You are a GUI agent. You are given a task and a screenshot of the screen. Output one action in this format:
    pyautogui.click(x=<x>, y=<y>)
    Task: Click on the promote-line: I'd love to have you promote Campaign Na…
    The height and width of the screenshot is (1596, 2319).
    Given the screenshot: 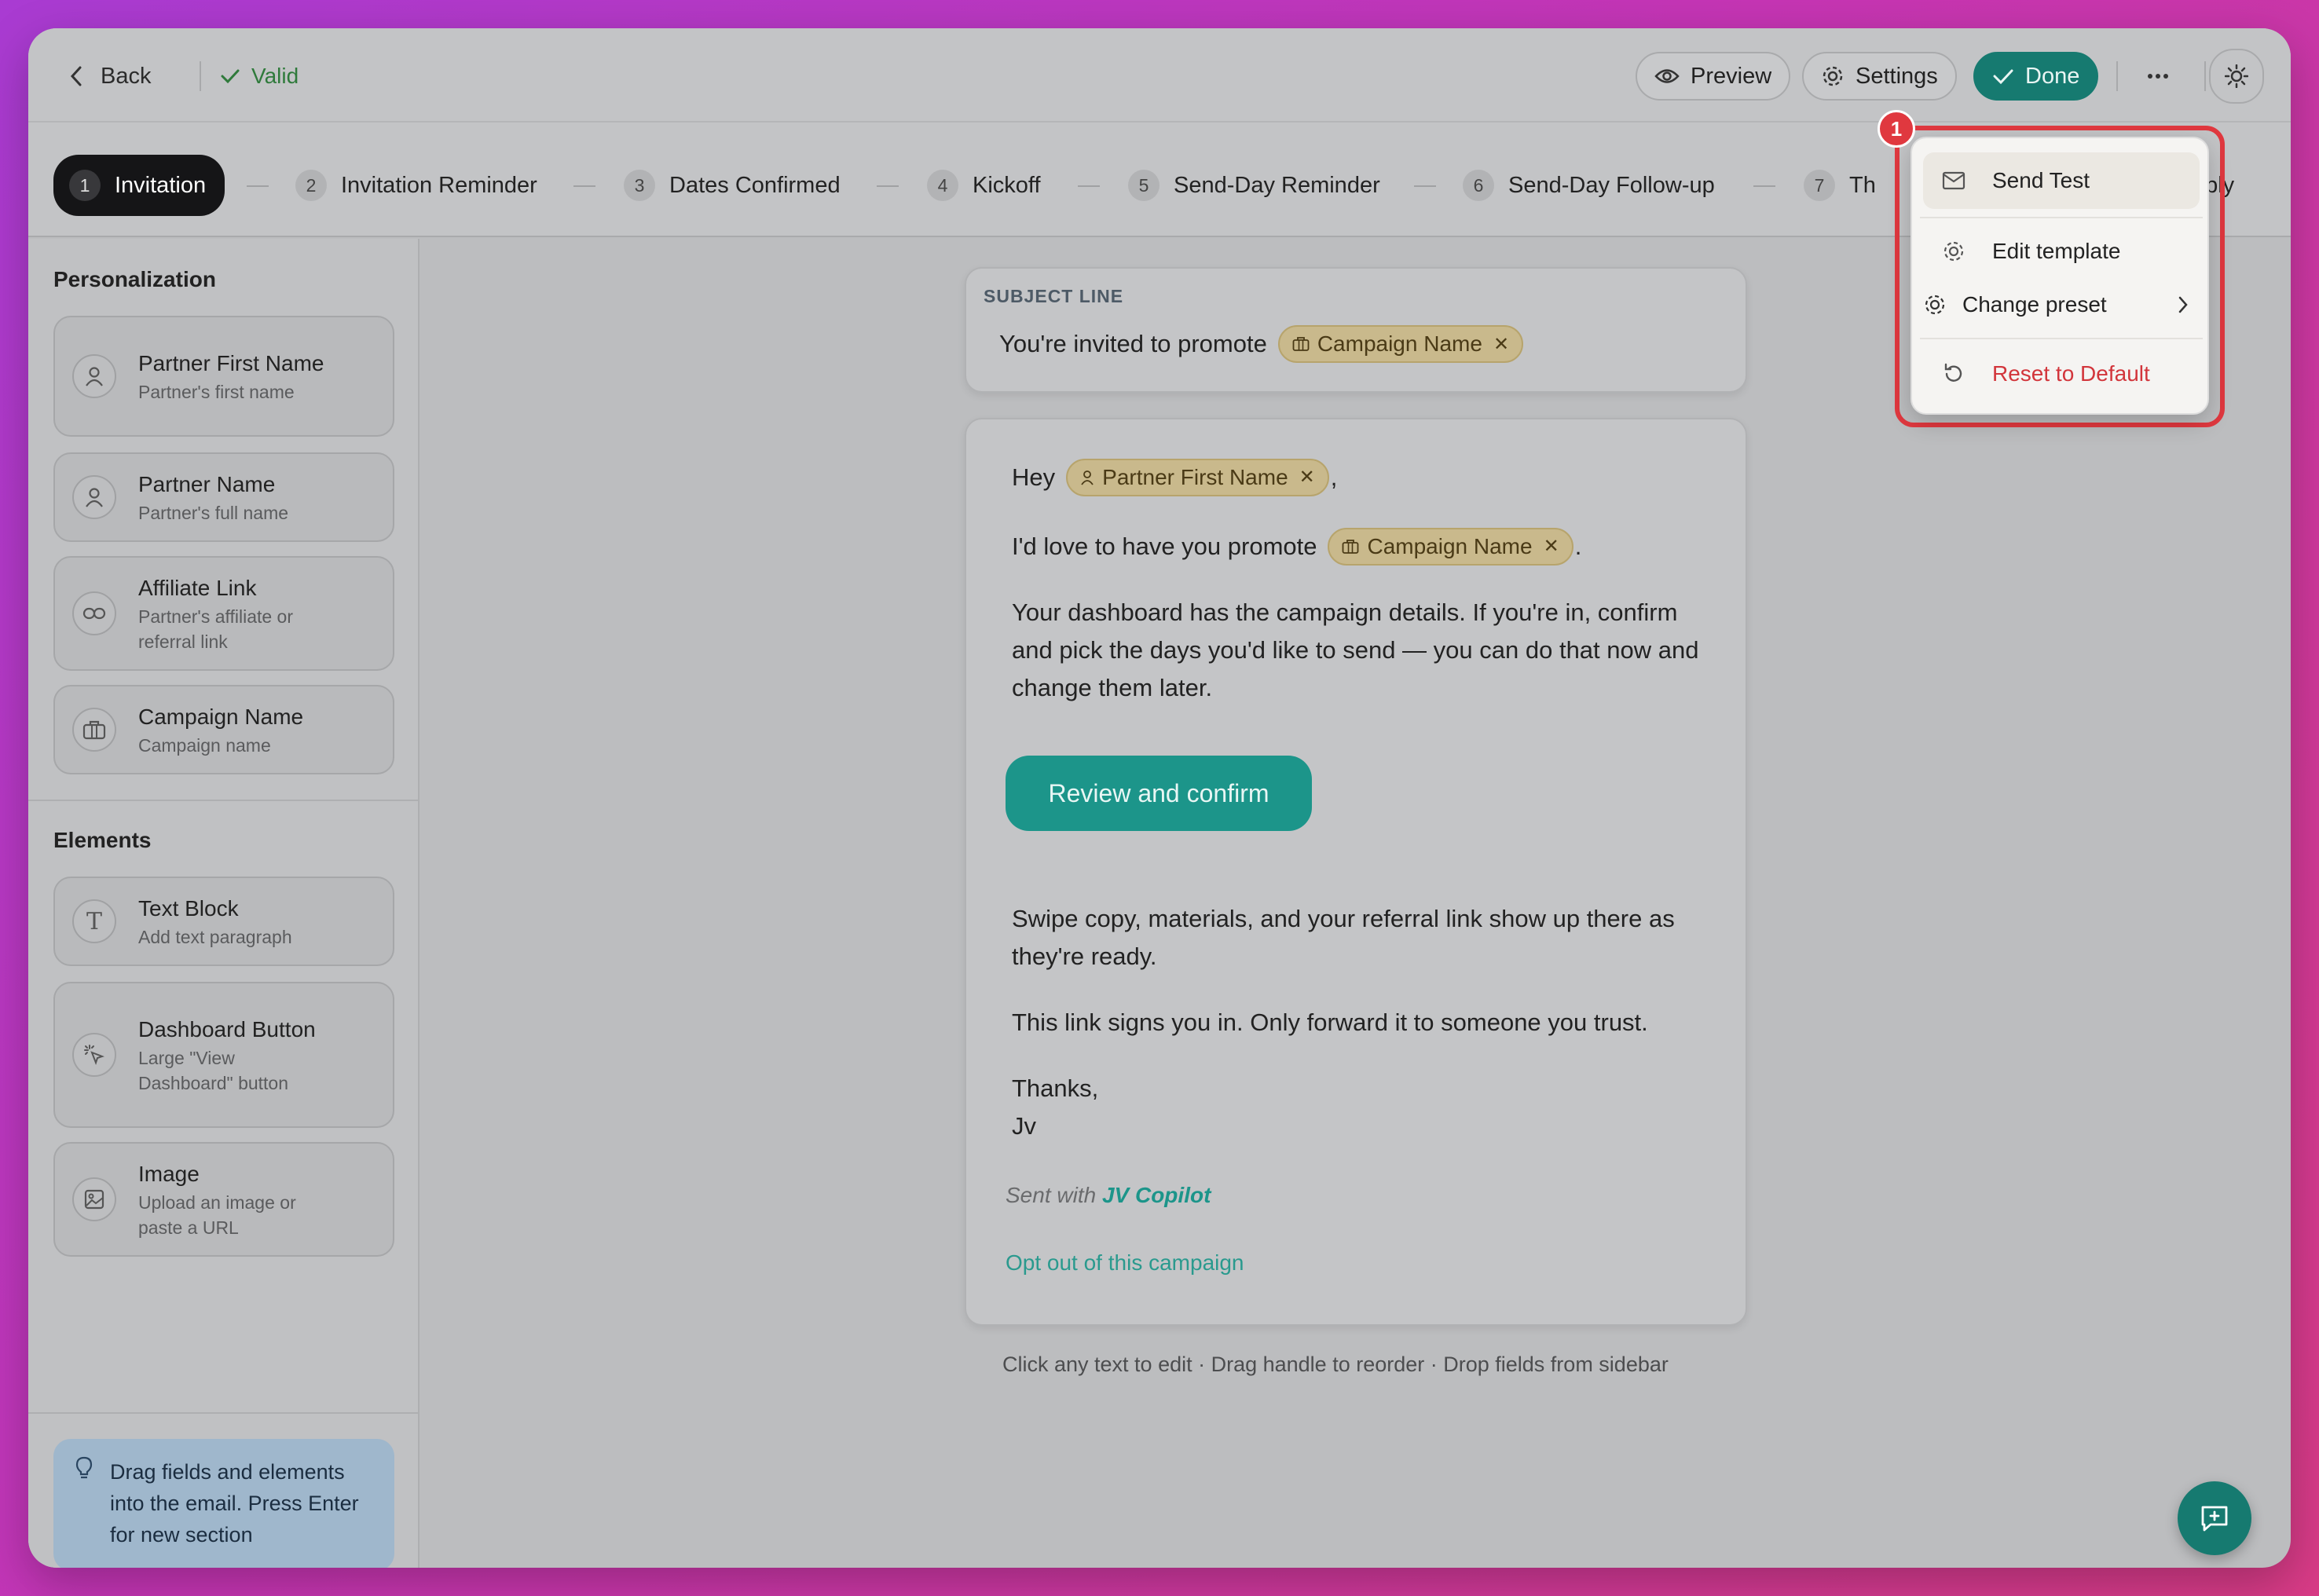 What is the action you would take?
    pyautogui.click(x=1296, y=547)
    